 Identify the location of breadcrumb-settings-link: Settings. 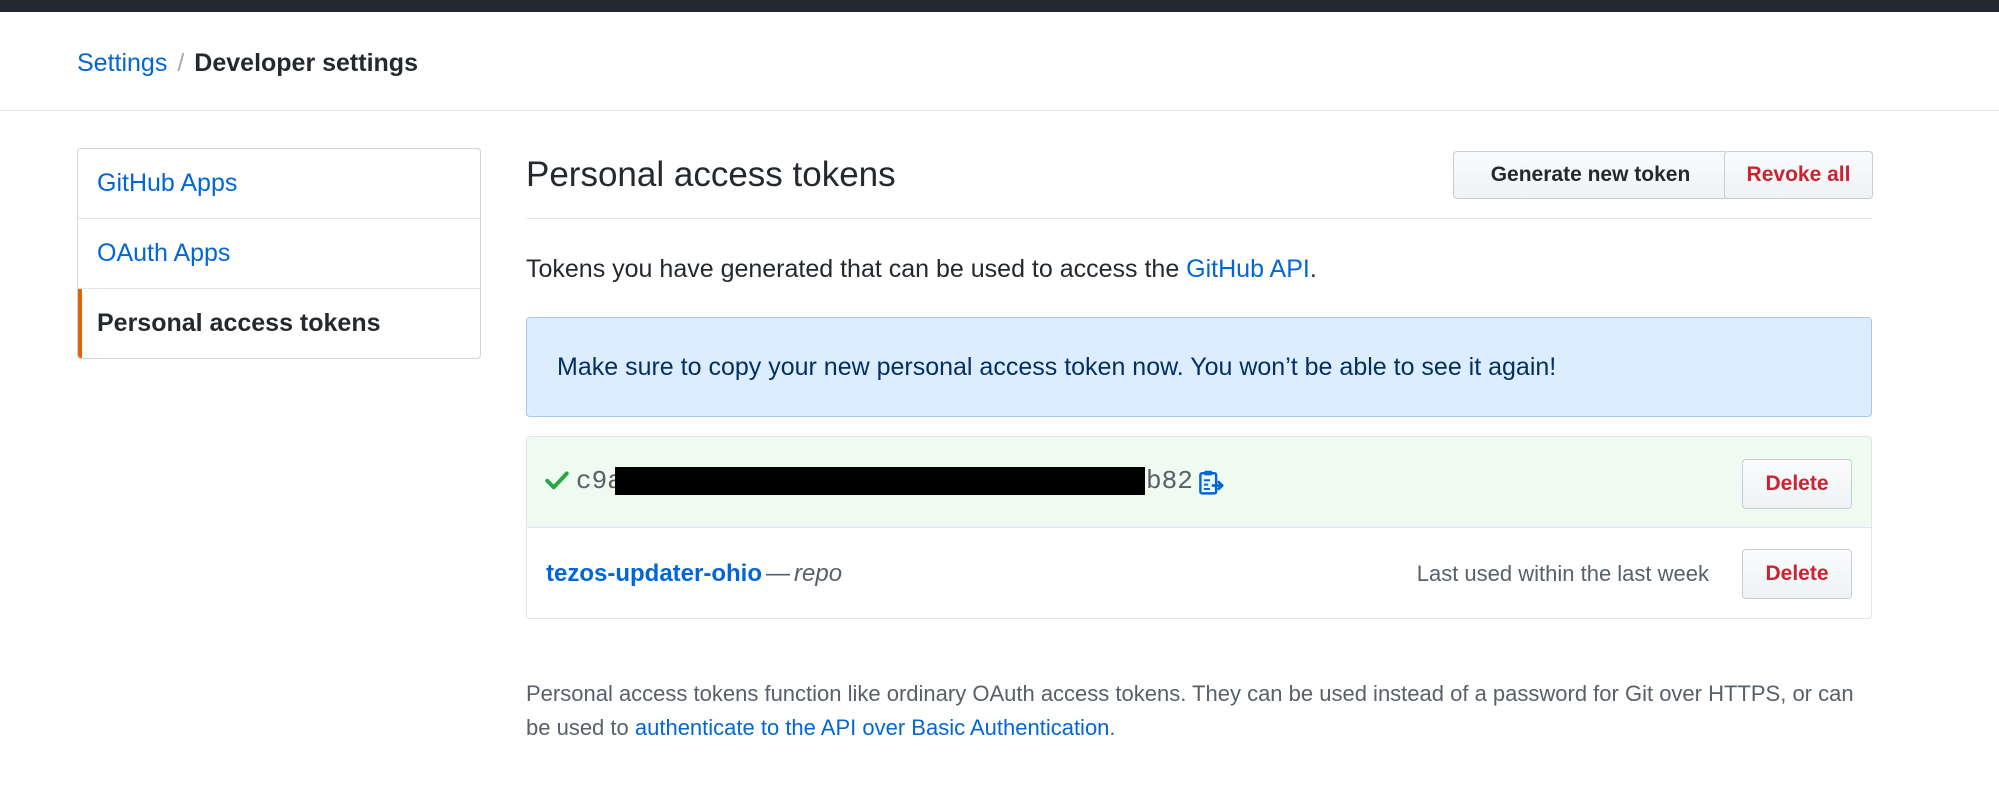
(122, 63).